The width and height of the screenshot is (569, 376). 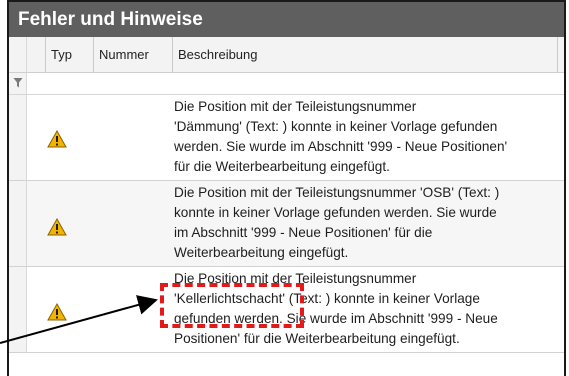 I want to click on column-header-nummer: Nummer, so click(x=132, y=54).